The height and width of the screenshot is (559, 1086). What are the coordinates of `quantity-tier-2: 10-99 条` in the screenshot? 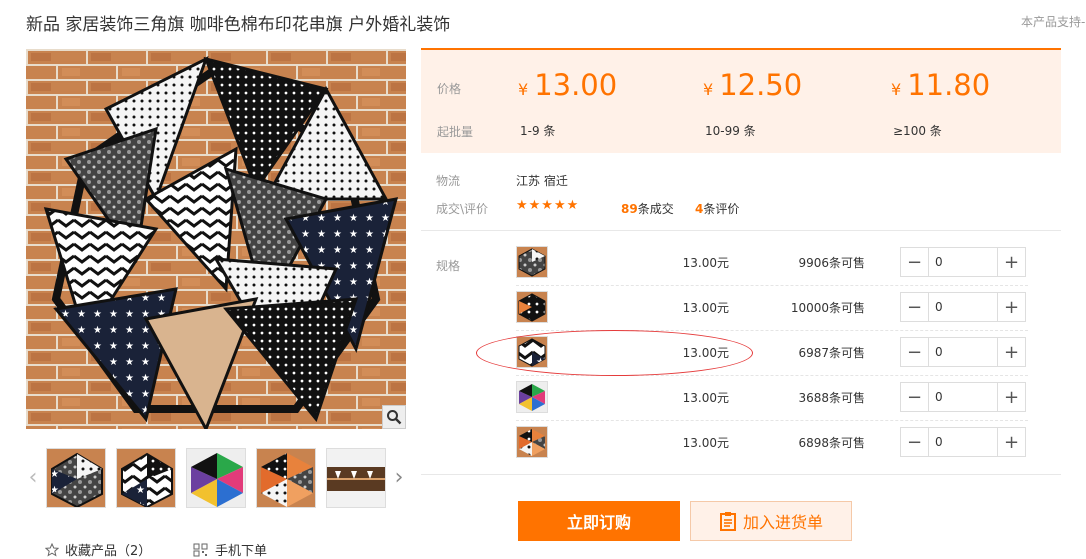 It's located at (730, 131).